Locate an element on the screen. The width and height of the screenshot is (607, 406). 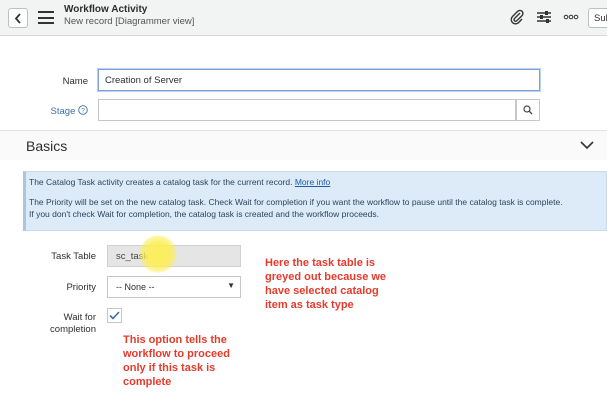
dropdown-caret-icon: ▼ is located at coordinates (231, 285).